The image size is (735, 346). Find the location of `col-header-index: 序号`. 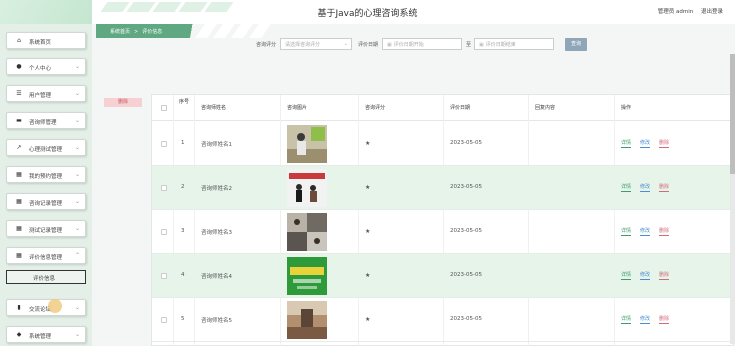

col-header-index: 序号 is located at coordinates (184, 102).